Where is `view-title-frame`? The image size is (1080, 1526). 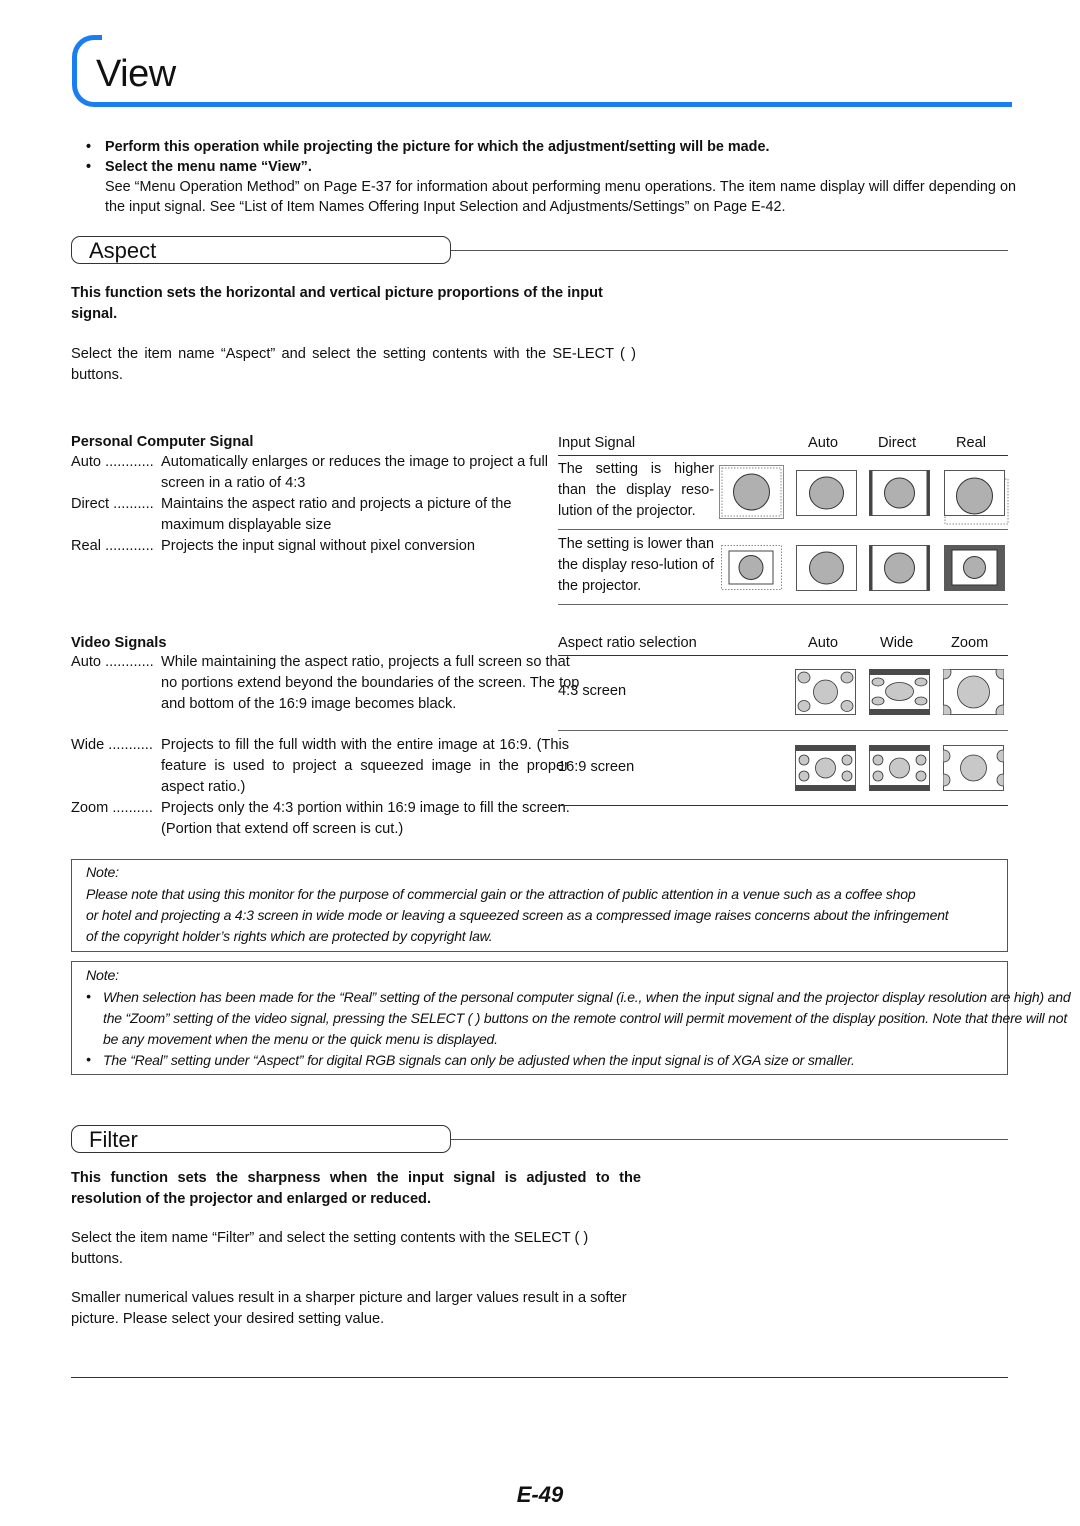
view-title-frame is located at coordinates (547, 71).